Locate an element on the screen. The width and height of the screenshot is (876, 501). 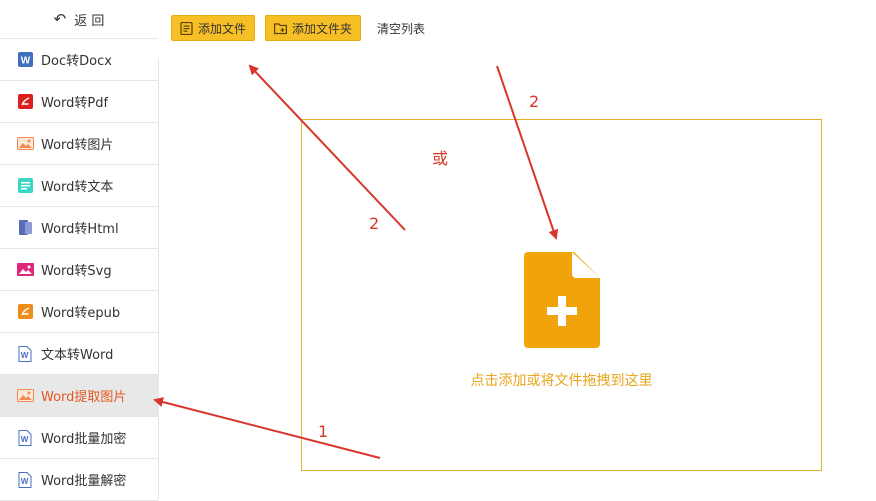
sidebar-item-label: Word转图片 is located at coordinates (77, 145).